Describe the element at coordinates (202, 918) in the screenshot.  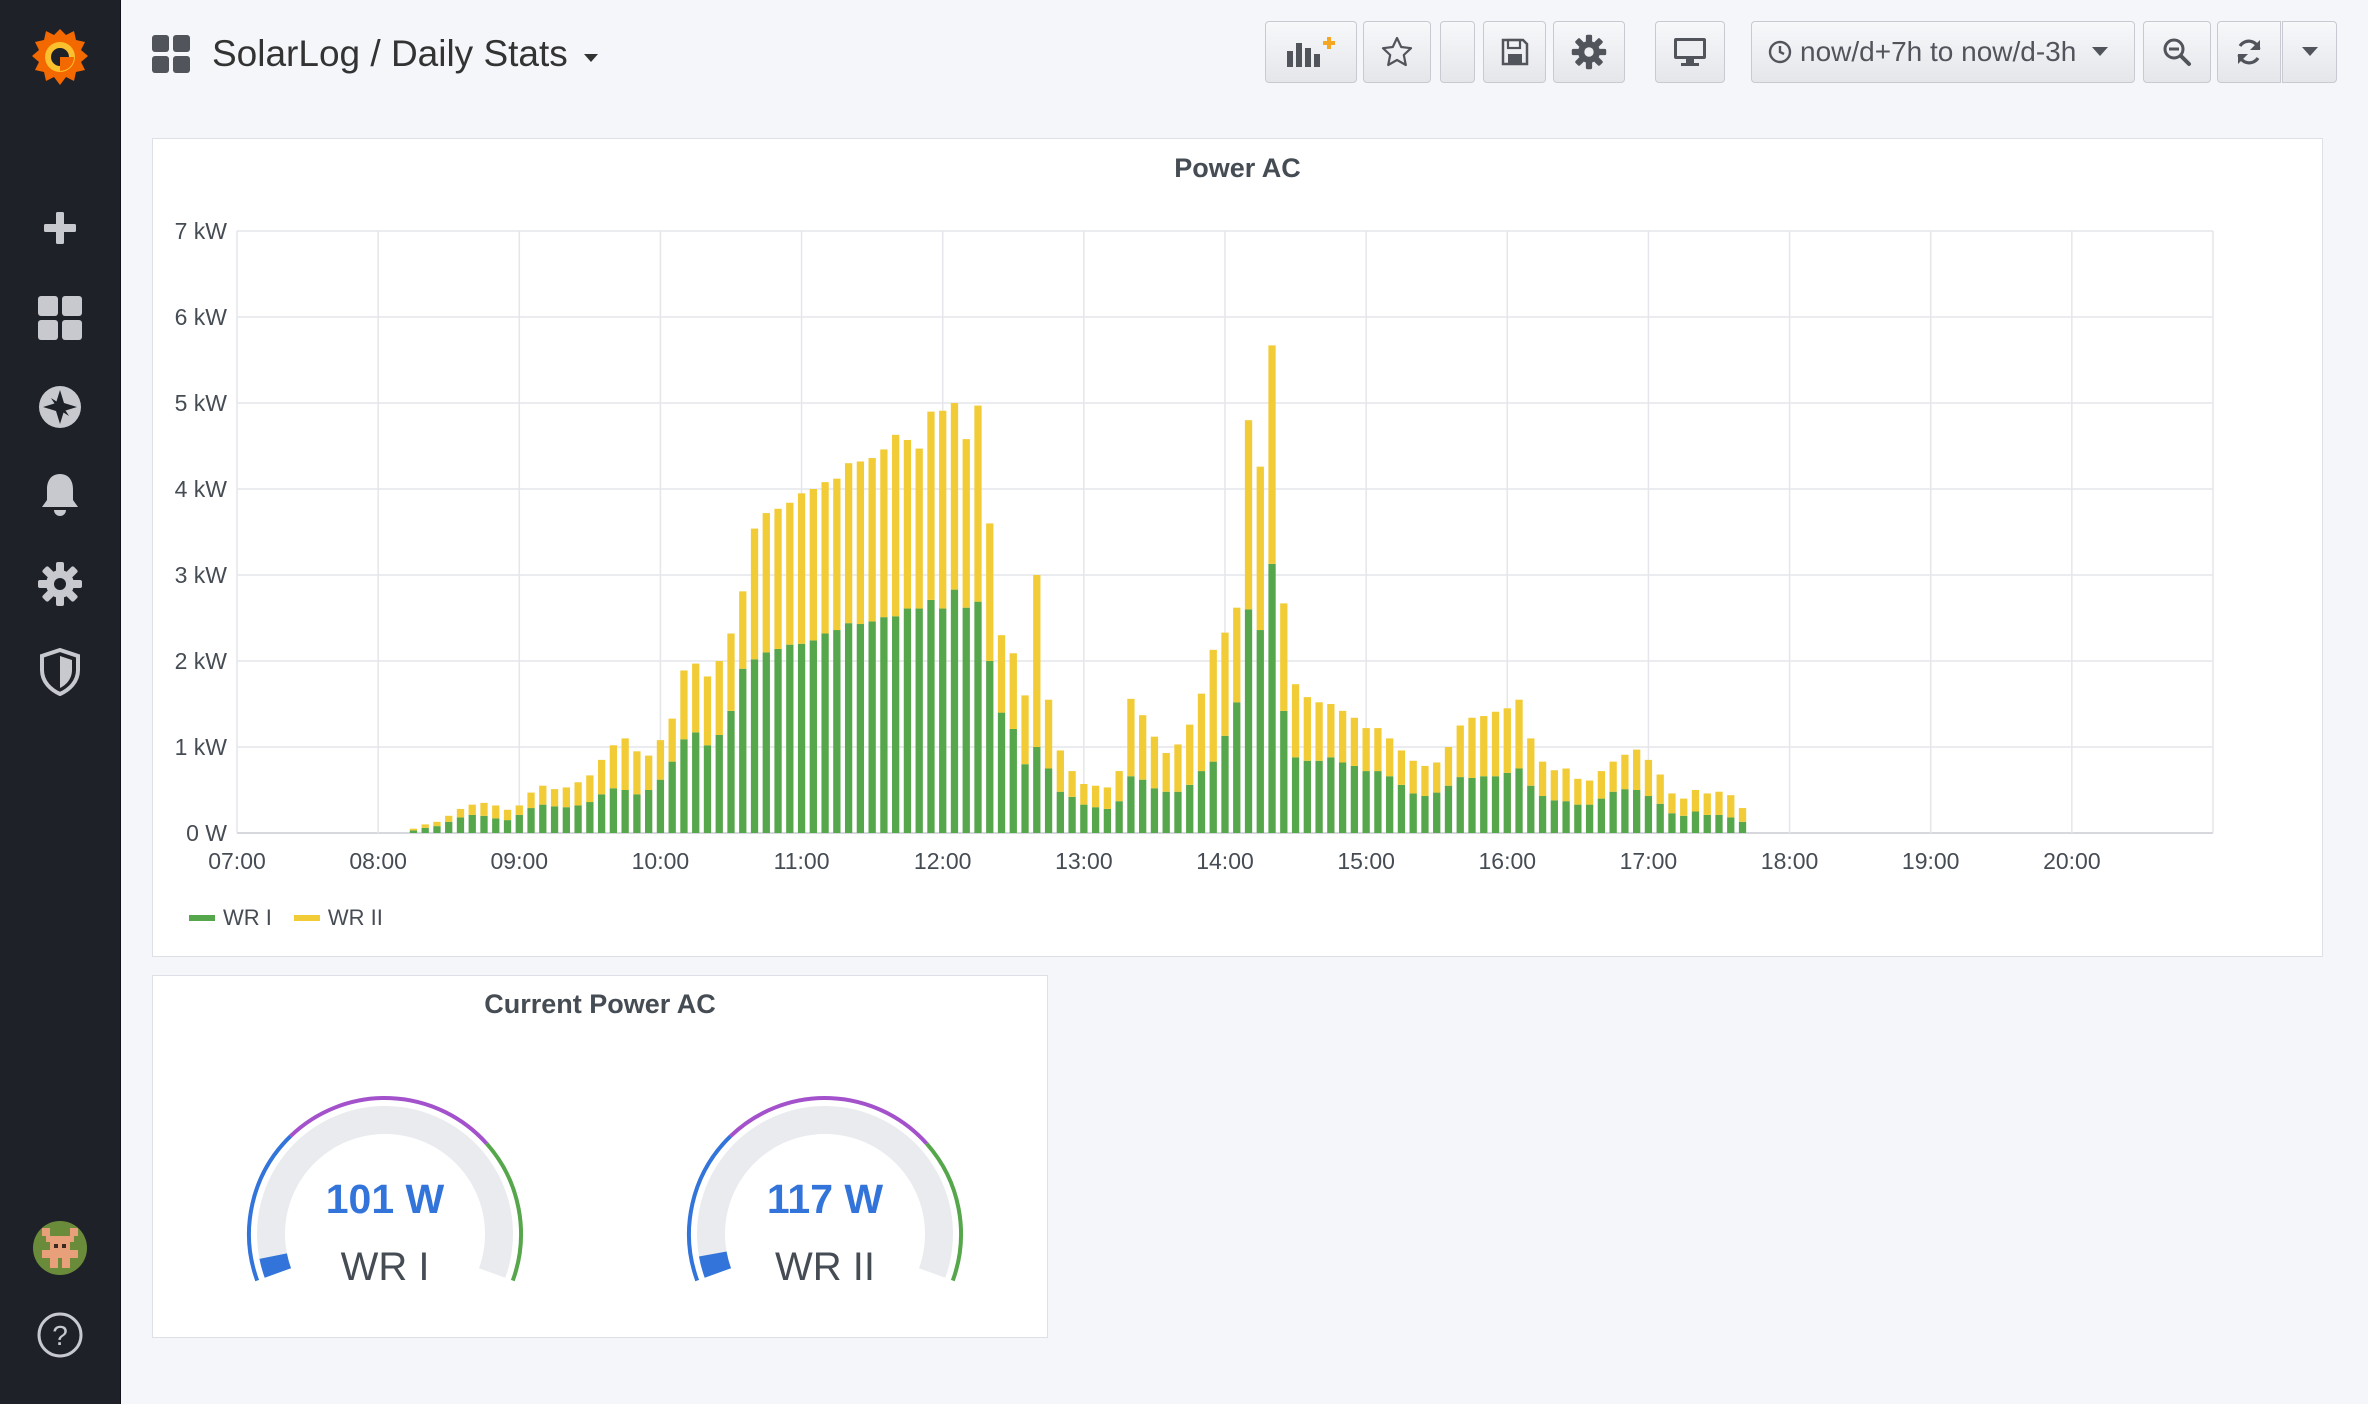
I see `legend-swatch-wr1` at that location.